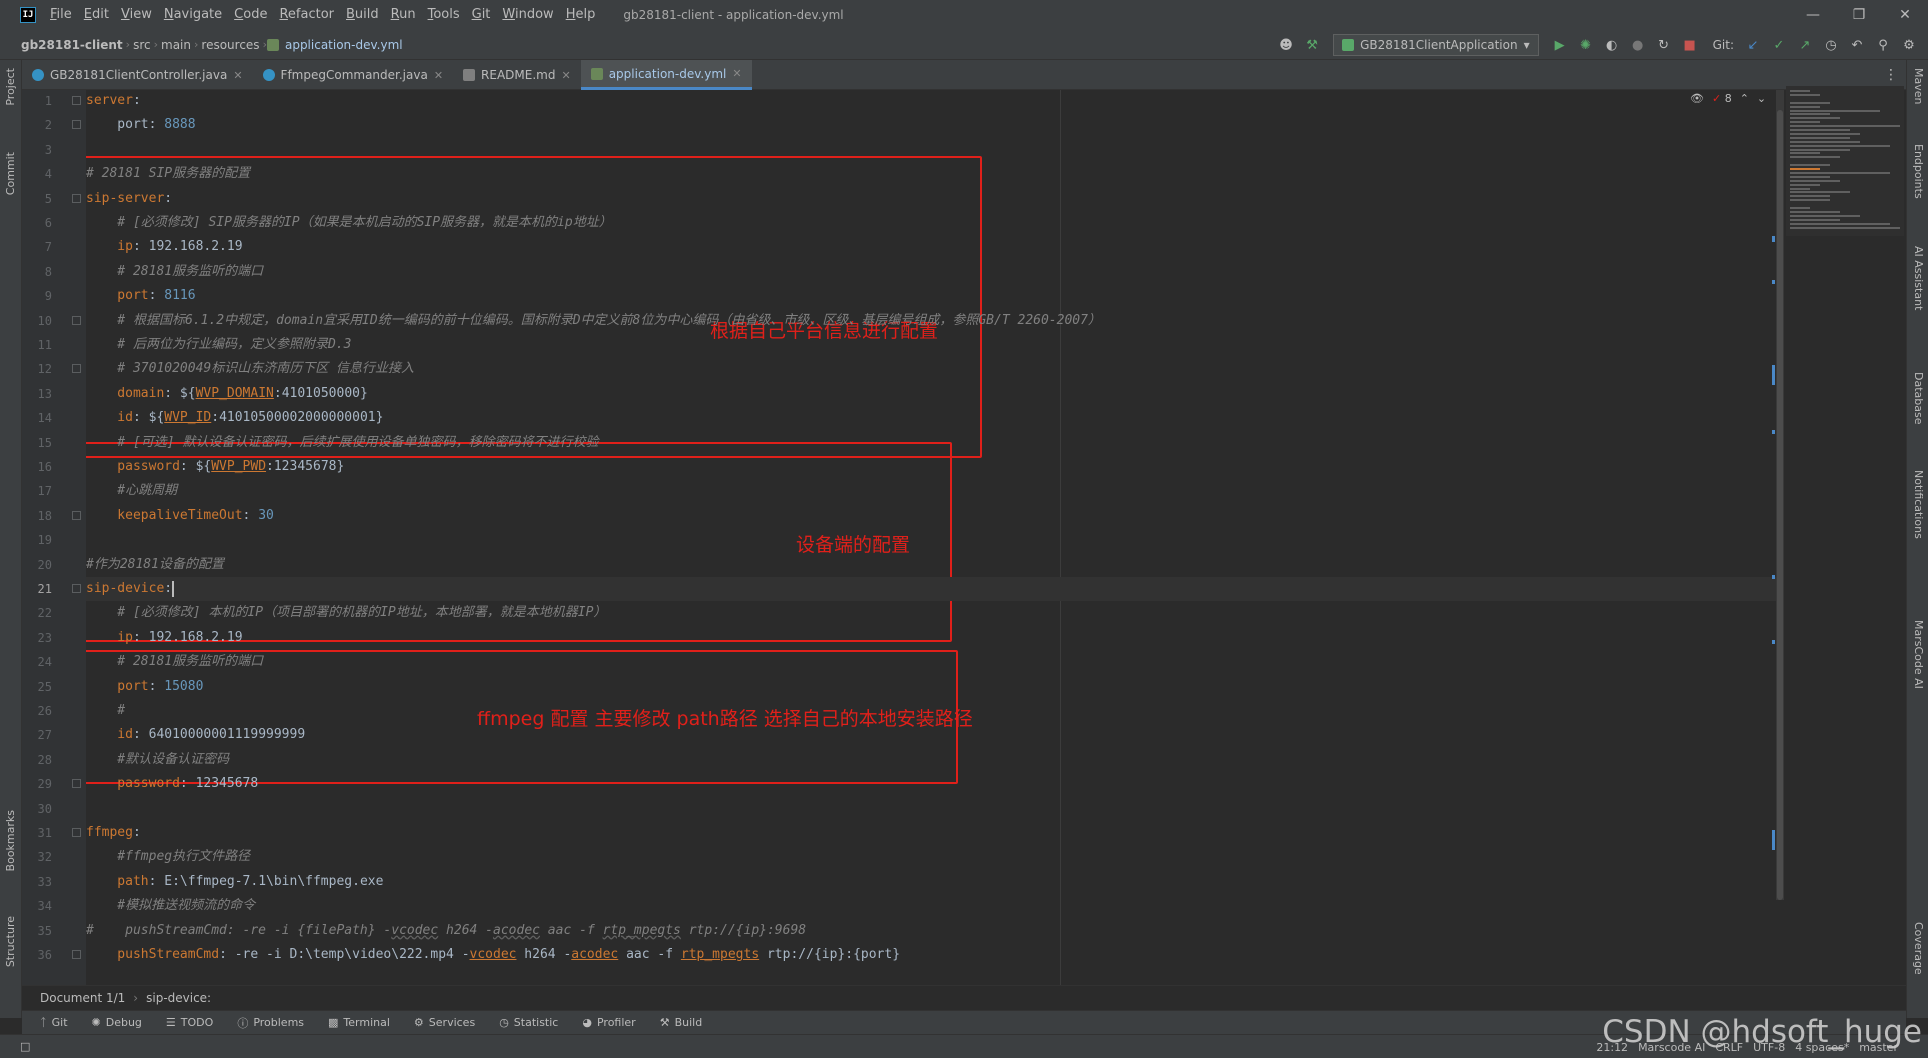  What do you see at coordinates (1918, 86) in the screenshot?
I see `tool-tab-maven: Maven` at bounding box center [1918, 86].